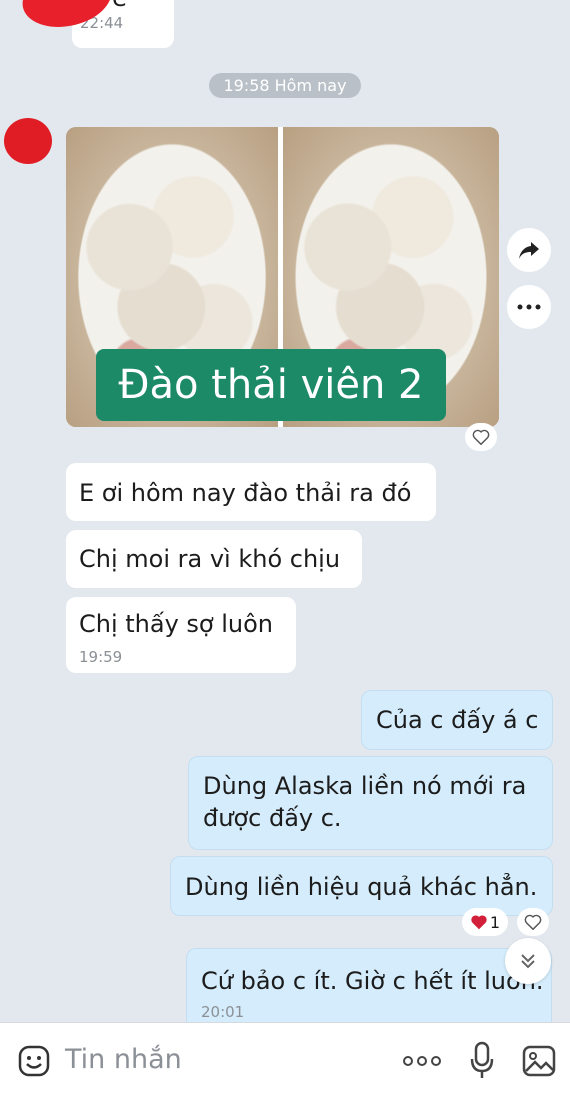 The height and width of the screenshot is (1096, 570). I want to click on more-options-button, so click(529, 307).